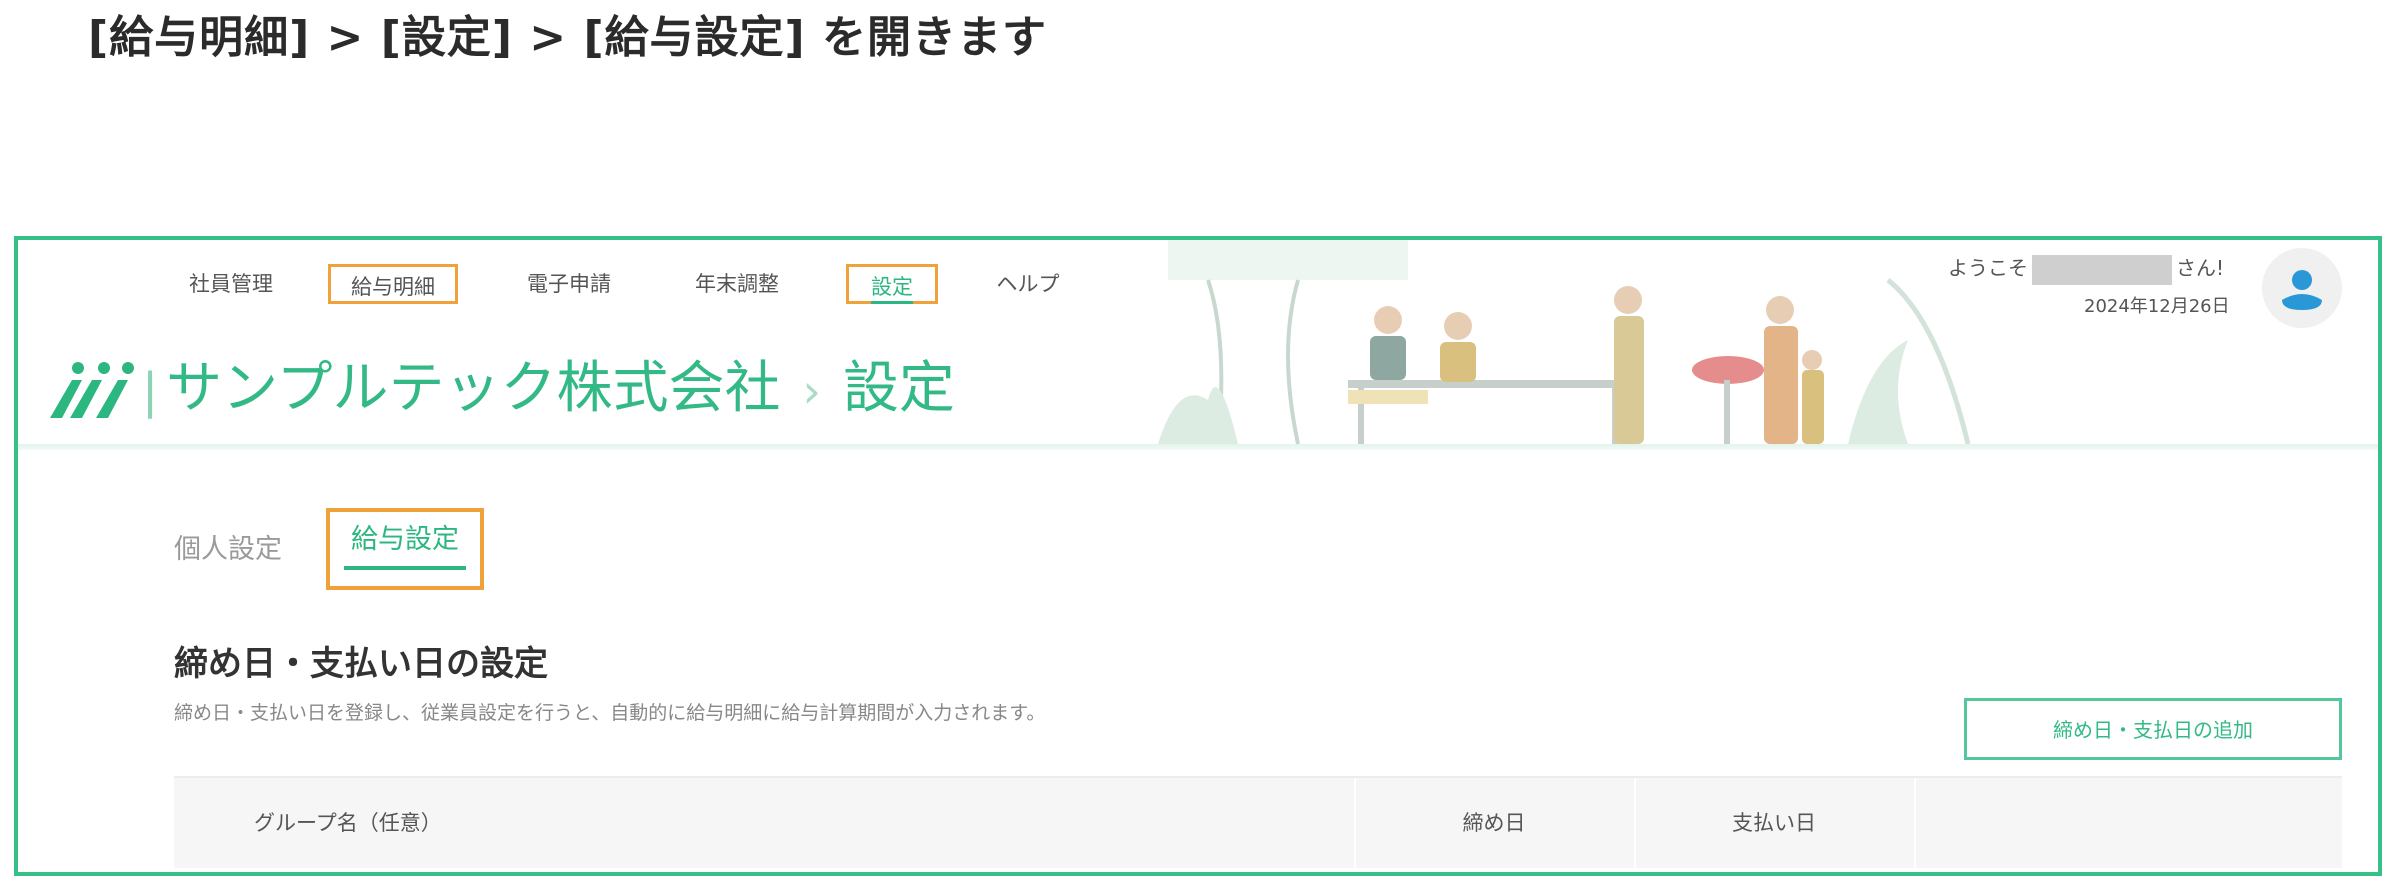  Describe the element at coordinates (1774, 823) in the screenshot. I see `column-header-payment-date: 支払い日` at that location.